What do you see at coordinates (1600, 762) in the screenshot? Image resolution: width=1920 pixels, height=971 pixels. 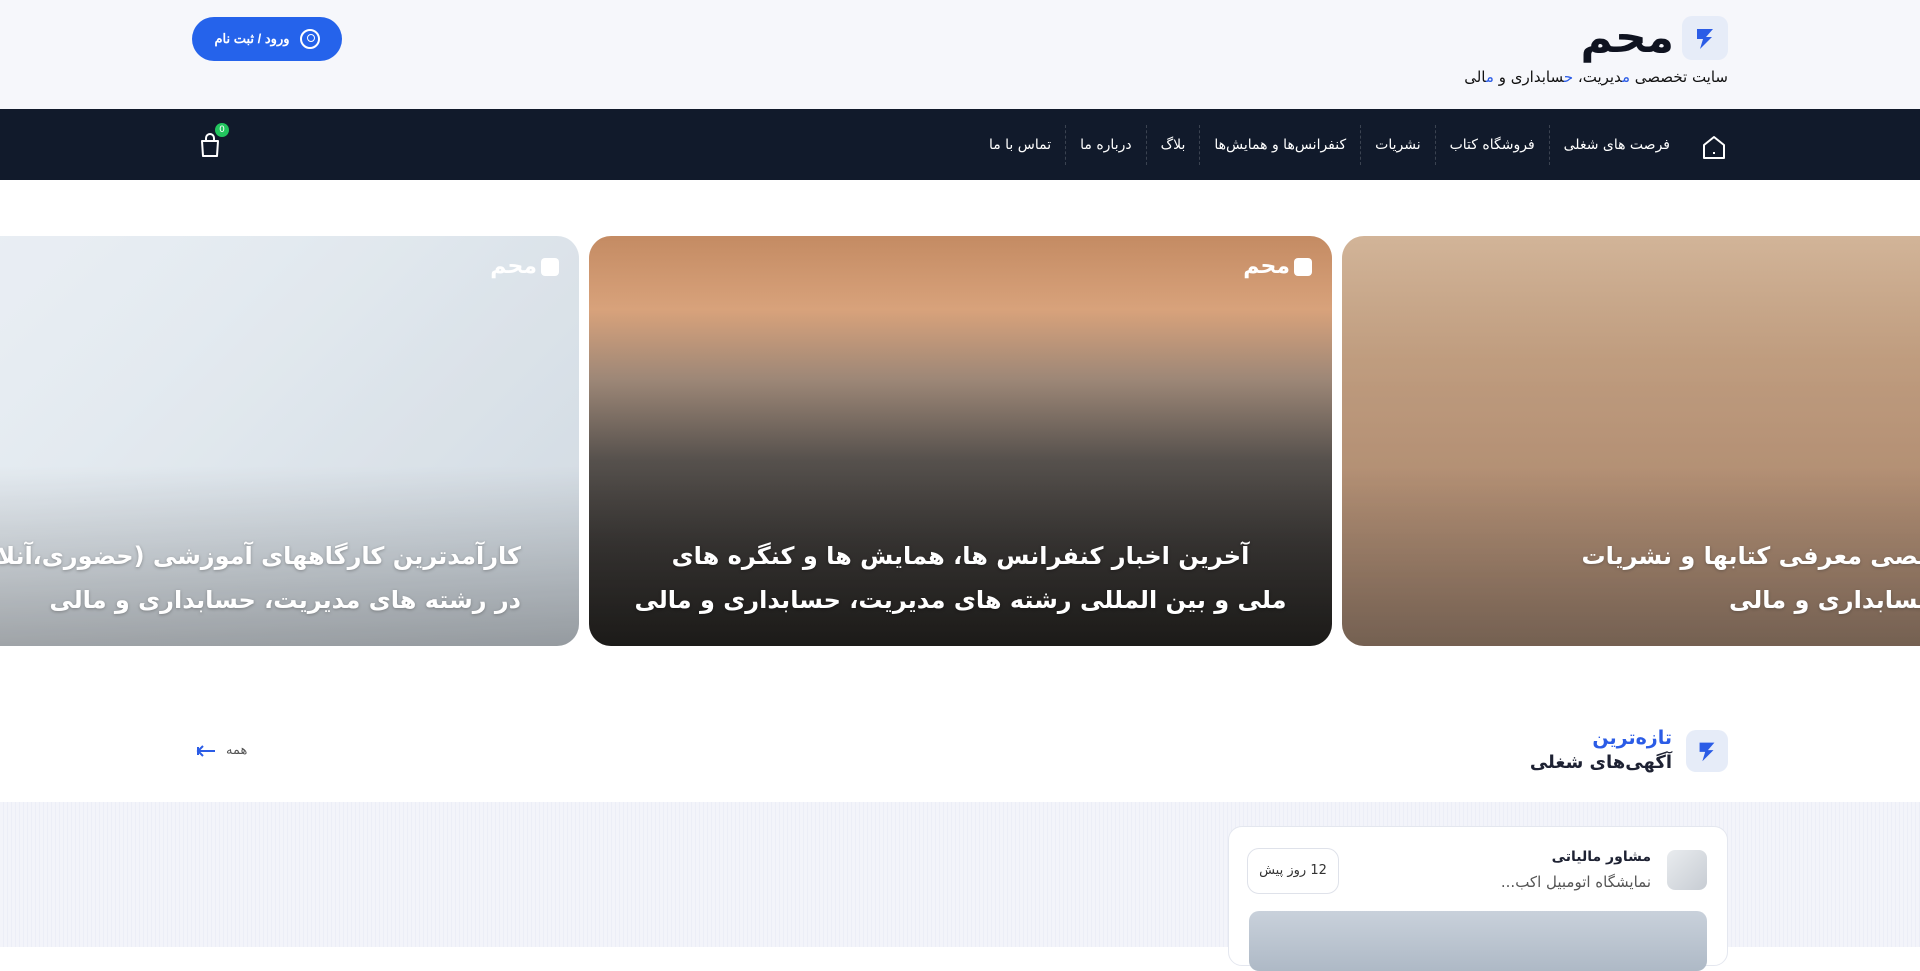 I see `section-title: آگهی‌های شغلی` at bounding box center [1600, 762].